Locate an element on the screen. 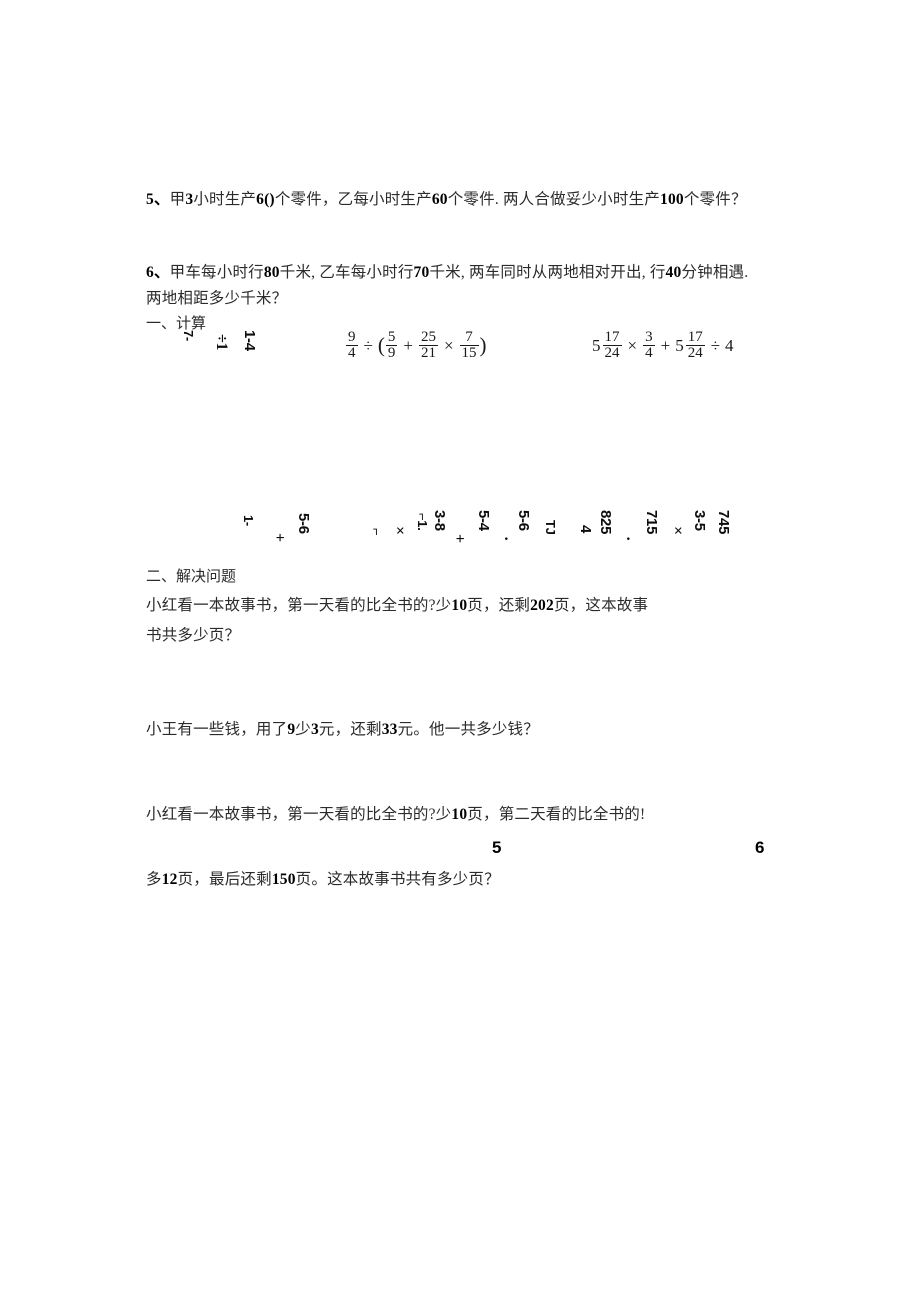  section-two-problem-1-line-1: 小红看一本故事书，第一天看的比全书的?少10页，还剩202页，这本故事 is located at coordinates (397, 606).